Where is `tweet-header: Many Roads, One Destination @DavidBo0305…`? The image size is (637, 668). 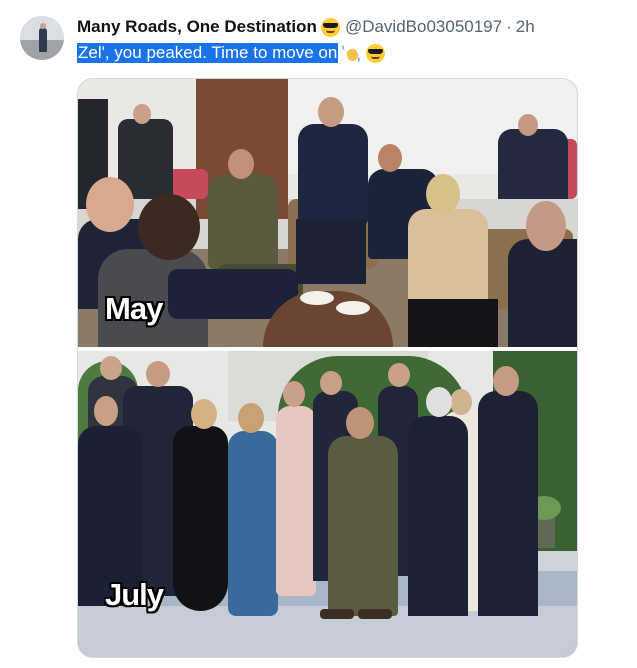 tweet-header: Many Roads, One Destination @DavidBo0305… is located at coordinates (306, 27).